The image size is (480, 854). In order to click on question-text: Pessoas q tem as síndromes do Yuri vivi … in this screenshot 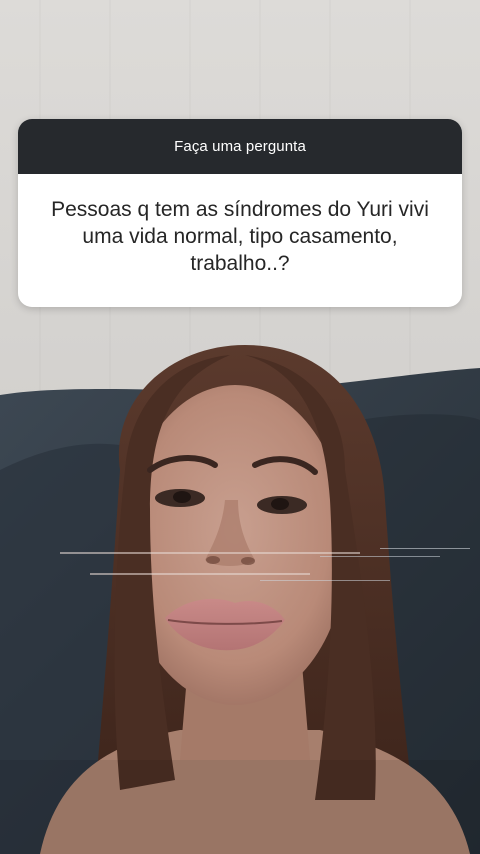, I will do `click(240, 236)`.